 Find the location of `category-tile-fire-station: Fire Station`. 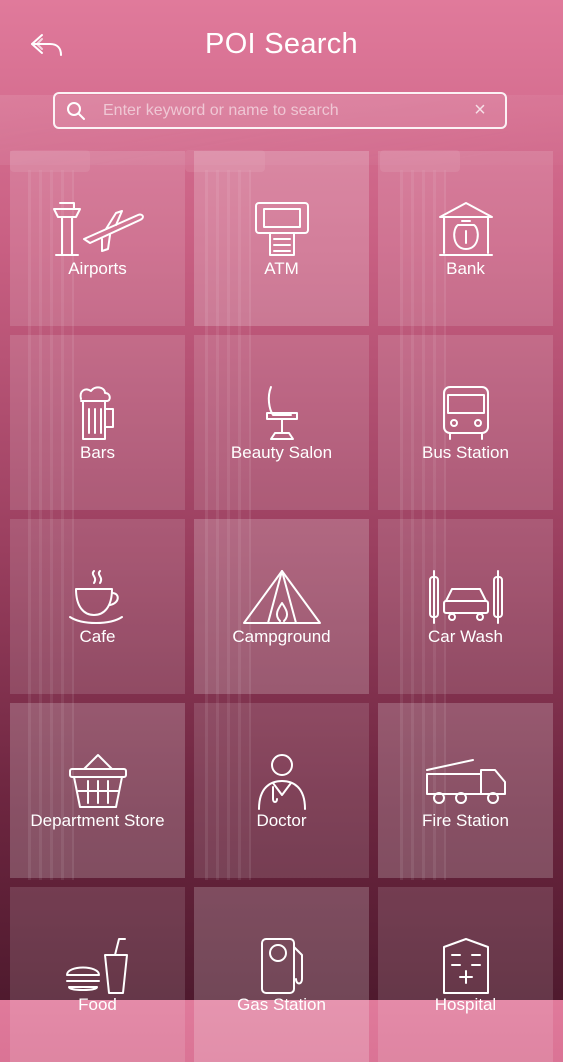

category-tile-fire-station: Fire Station is located at coordinates (465, 790).